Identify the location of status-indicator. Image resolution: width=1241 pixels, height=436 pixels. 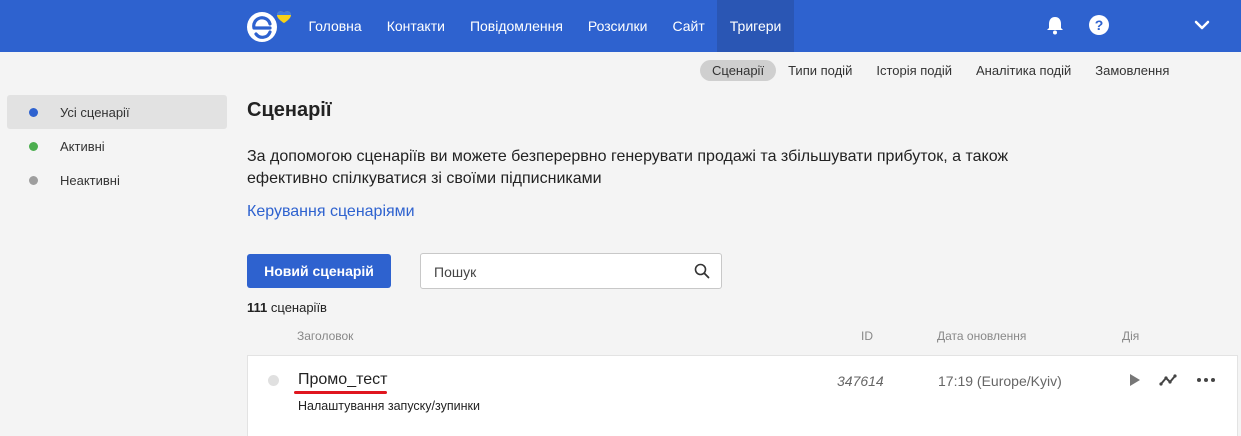
(273, 380).